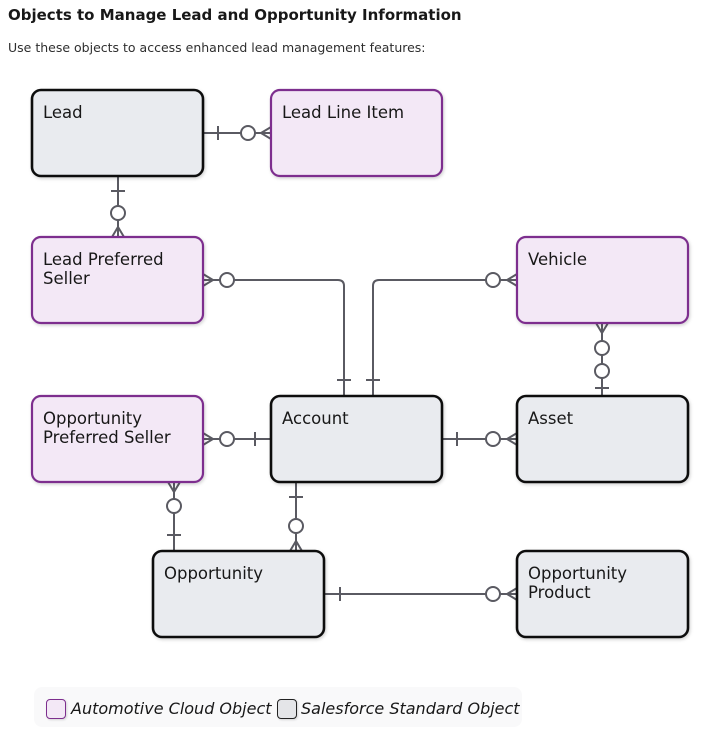 The height and width of the screenshot is (730, 708). Describe the element at coordinates (56, 709) in the screenshot. I see `automotive-swatch-icon` at that location.